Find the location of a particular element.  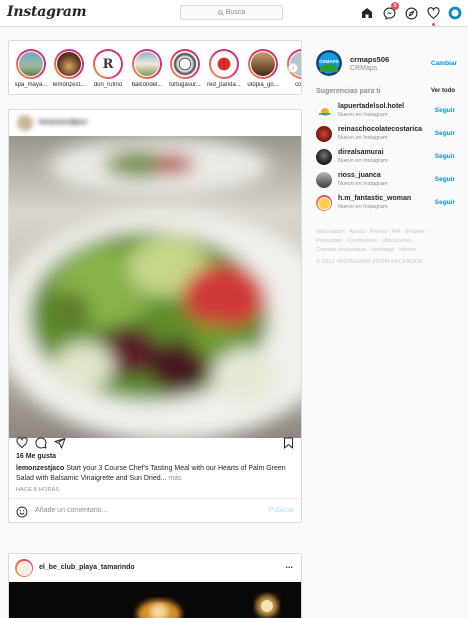

suggestions-title: Sugerencias para ti is located at coordinates (348, 91).